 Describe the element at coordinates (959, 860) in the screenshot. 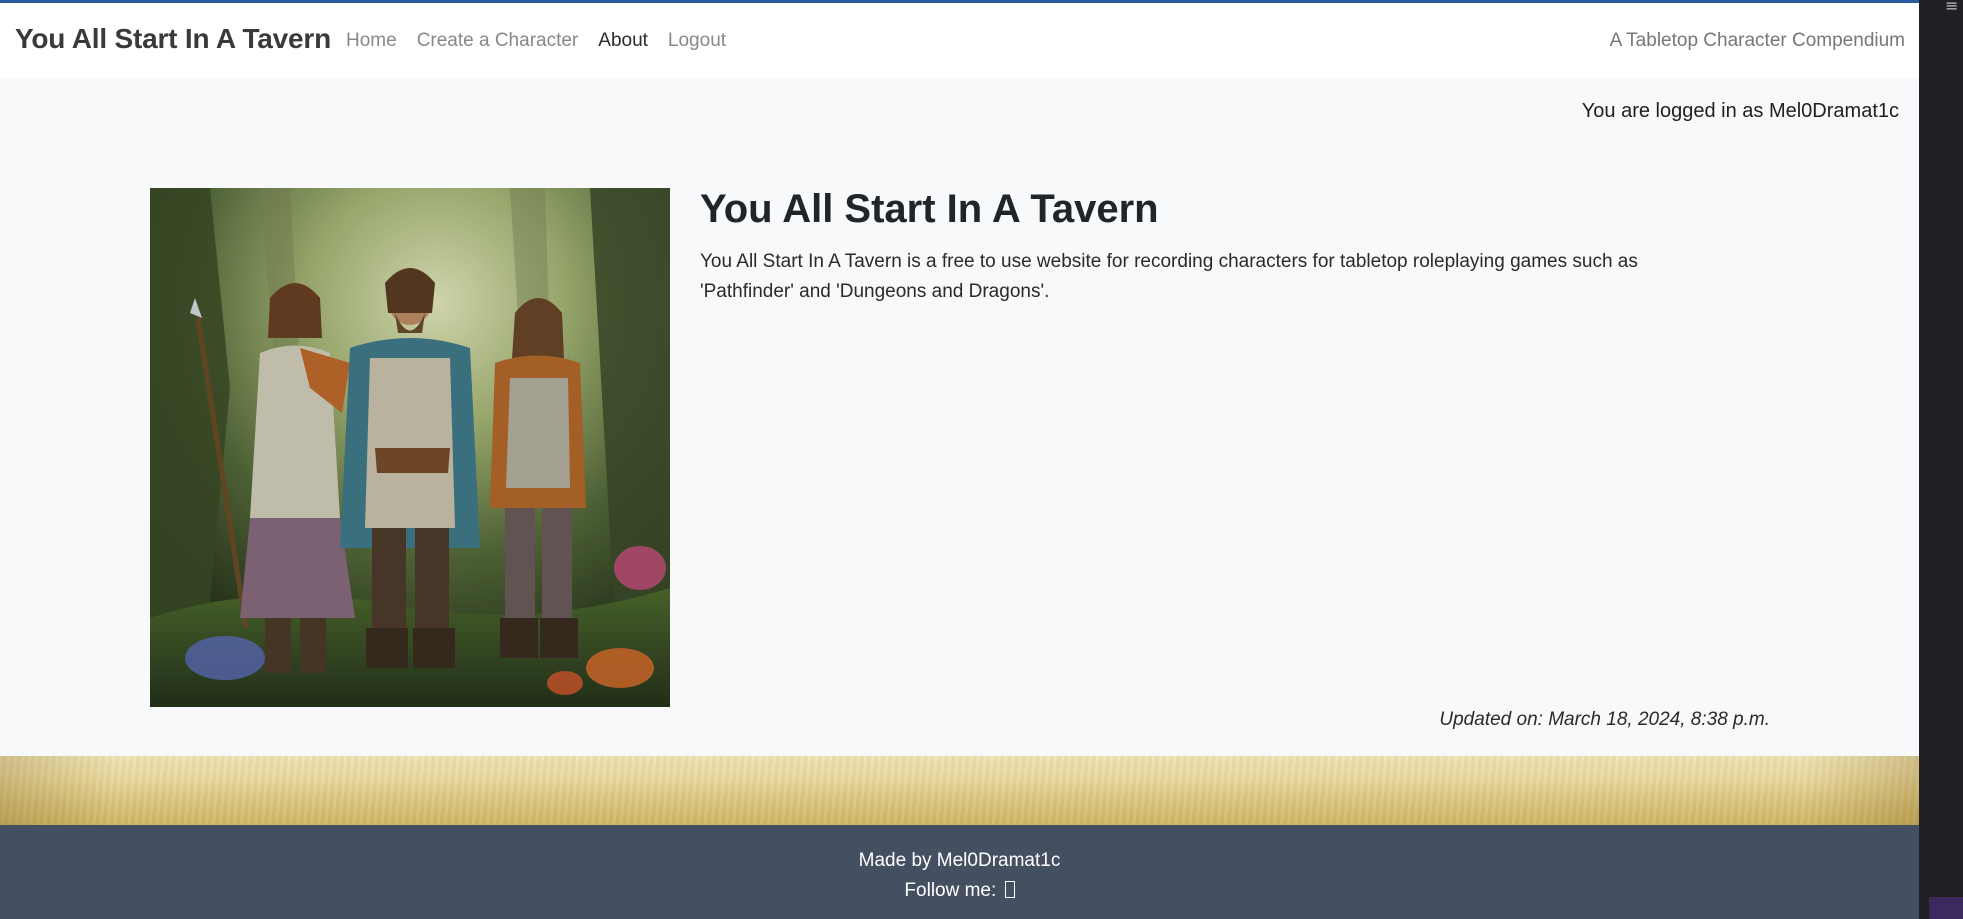

I see `footer-made-by: Made by Mel0Dramat1c` at that location.